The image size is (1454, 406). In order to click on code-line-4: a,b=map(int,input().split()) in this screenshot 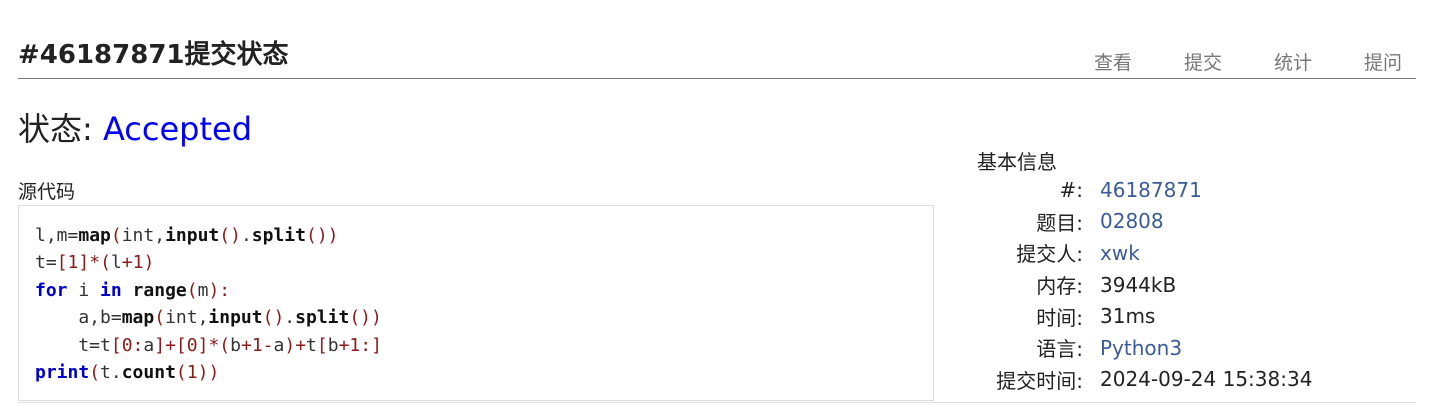, I will do `click(208, 318)`.